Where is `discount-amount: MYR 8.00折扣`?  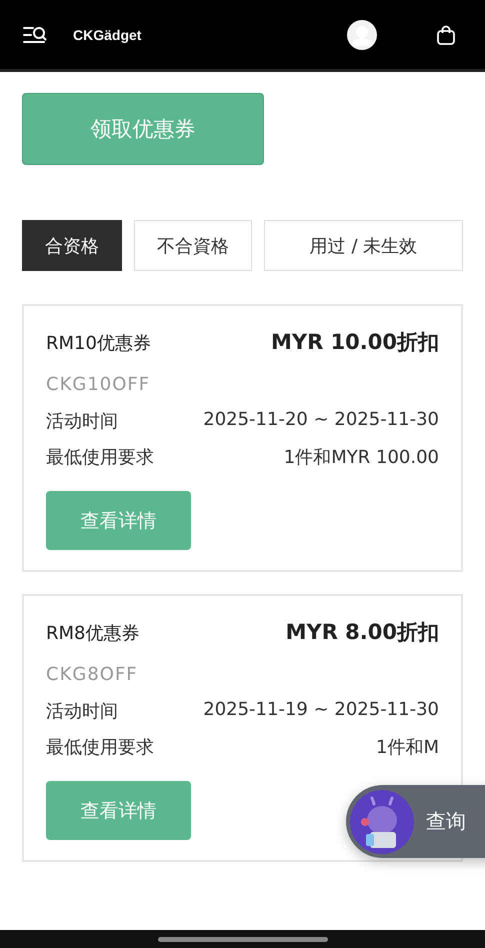 discount-amount: MYR 8.00折扣 is located at coordinates (362, 632).